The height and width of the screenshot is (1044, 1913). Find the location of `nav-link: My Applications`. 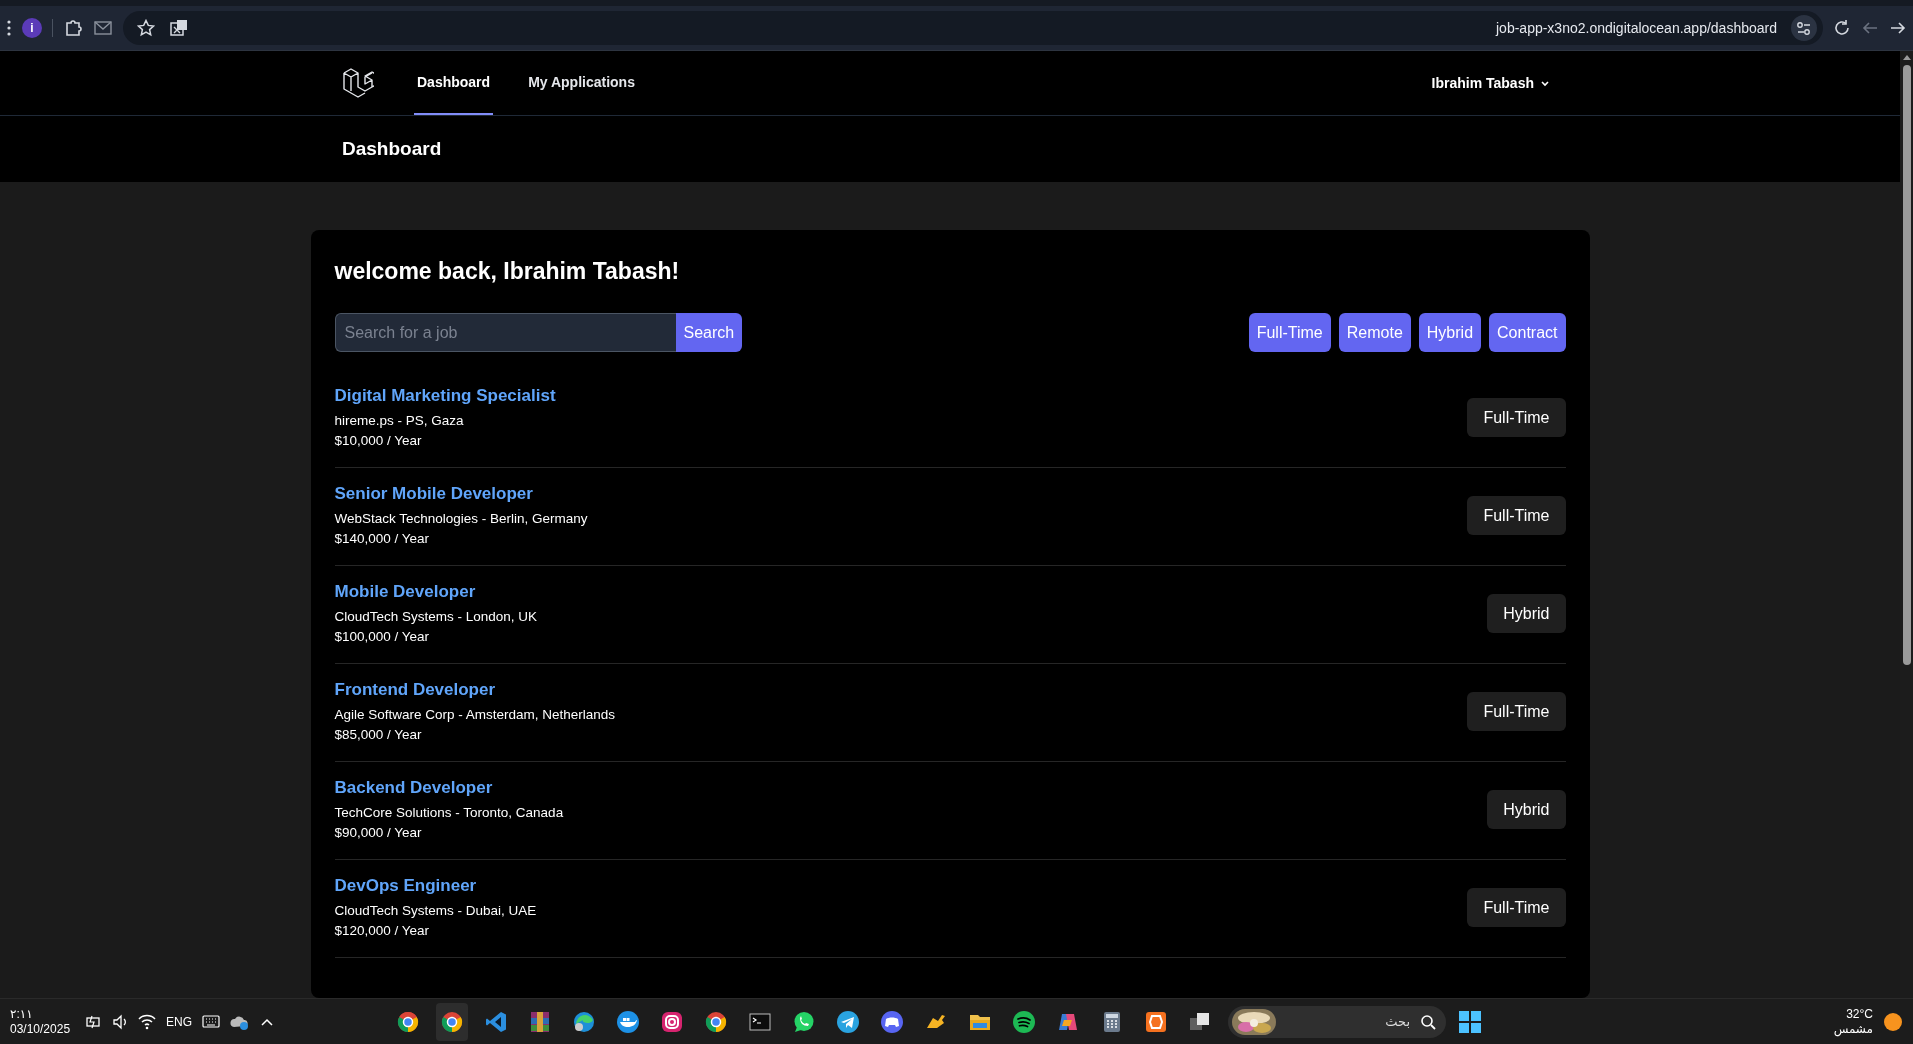

nav-link: My Applications is located at coordinates (581, 83).